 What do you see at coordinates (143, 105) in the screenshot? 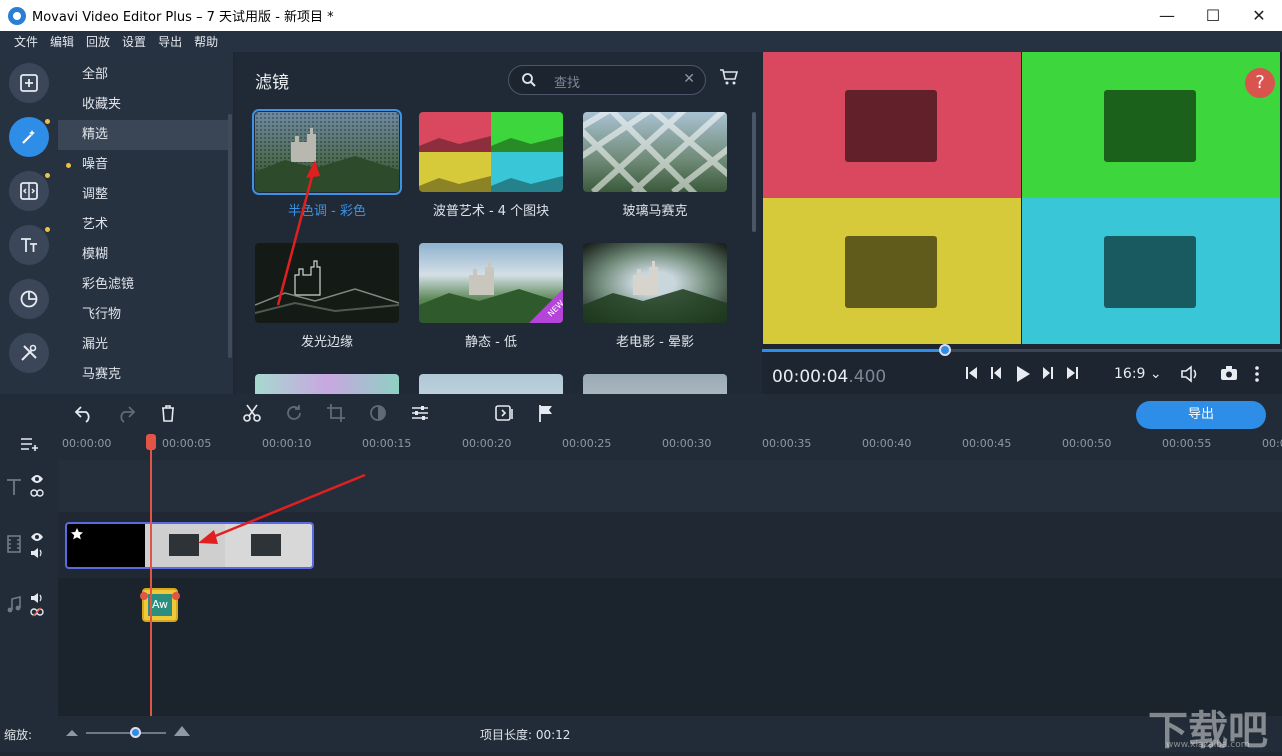
I see `category-favorites: 收藏夹` at bounding box center [143, 105].